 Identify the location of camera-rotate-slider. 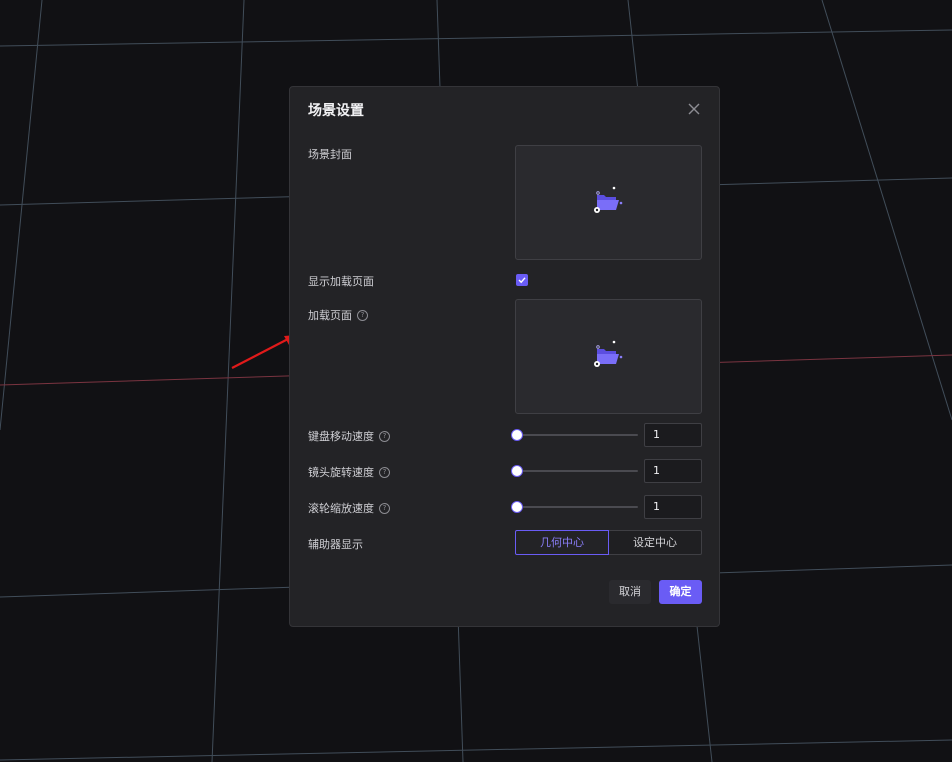
(574, 471).